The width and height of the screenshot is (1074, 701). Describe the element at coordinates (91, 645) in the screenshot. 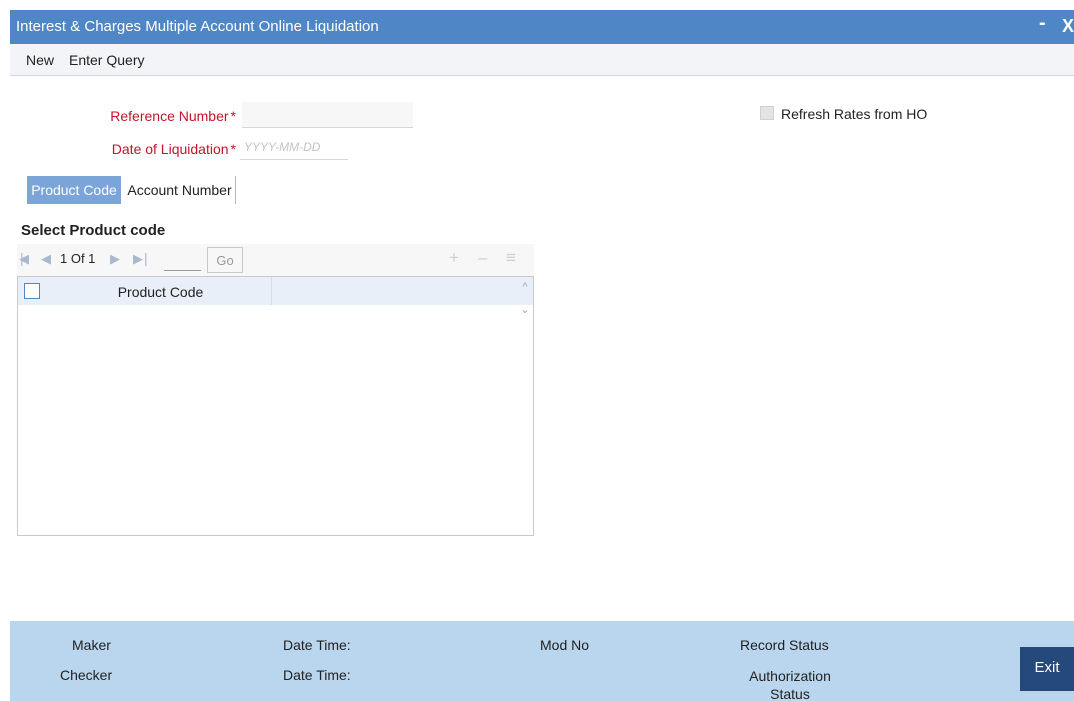

I see `maker-label: Maker` at that location.